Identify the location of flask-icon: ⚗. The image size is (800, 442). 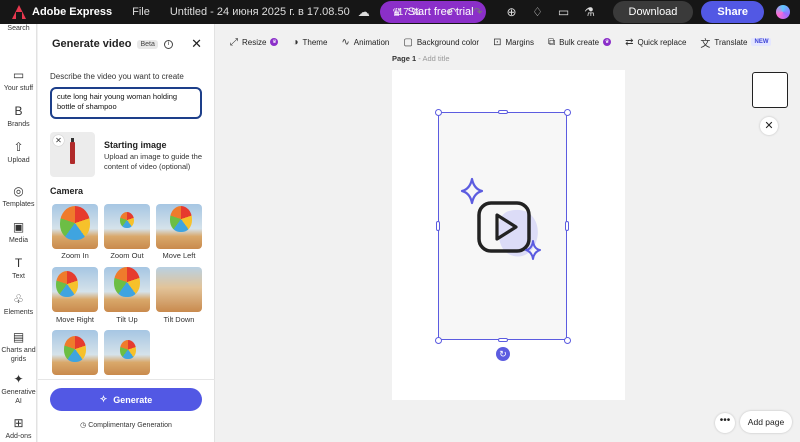
(590, 12).